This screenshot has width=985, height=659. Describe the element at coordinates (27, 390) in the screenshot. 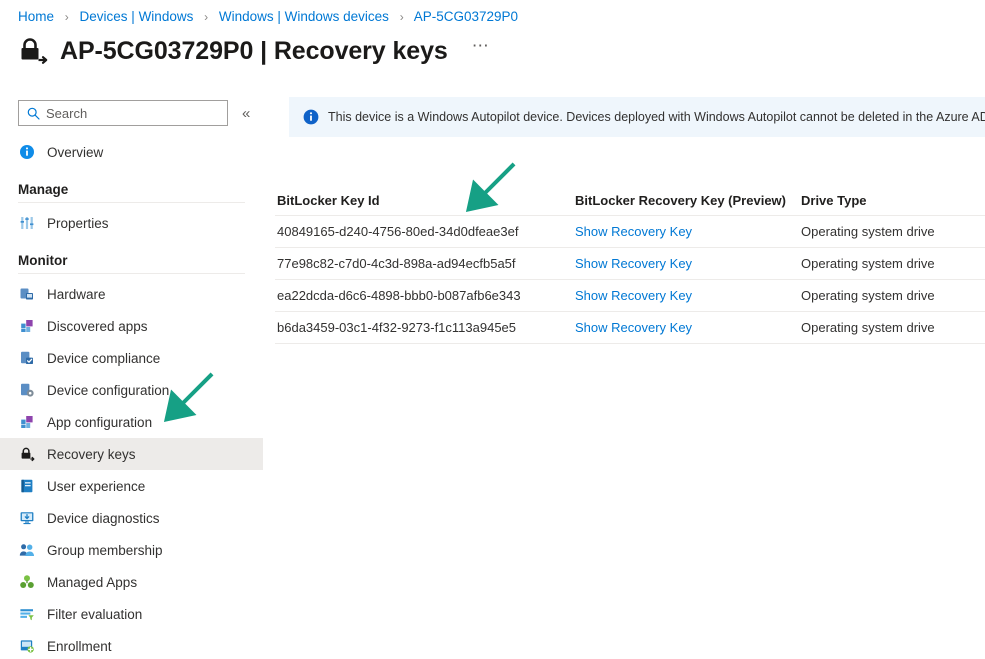

I see `device-configuration-icon` at that location.